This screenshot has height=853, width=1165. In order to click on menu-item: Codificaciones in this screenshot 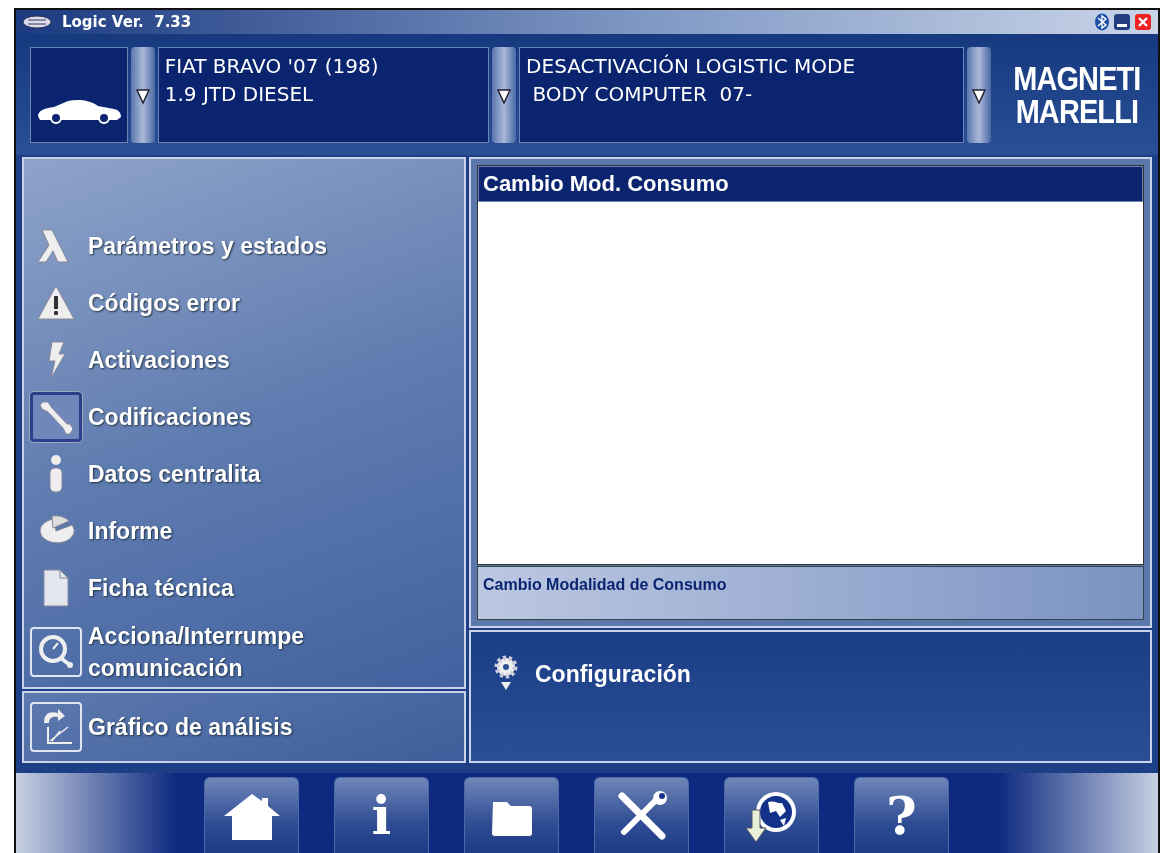, I will do `click(247, 417)`.